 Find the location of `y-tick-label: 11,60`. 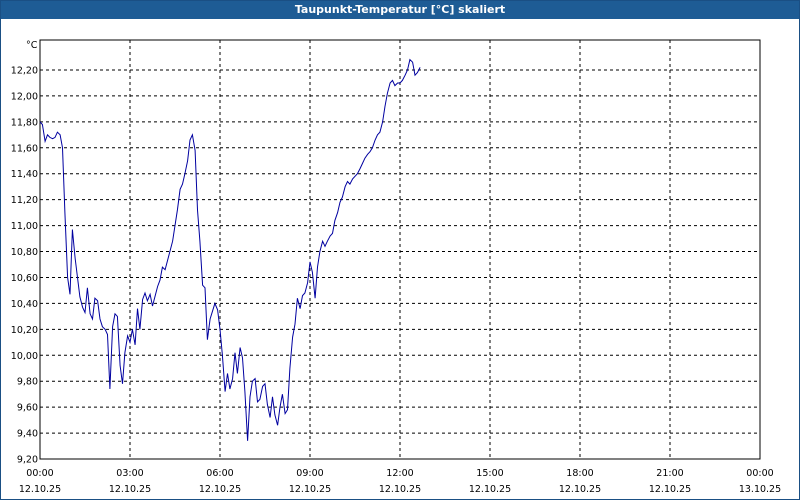

y-tick-label: 11,60 is located at coordinates (24, 148).